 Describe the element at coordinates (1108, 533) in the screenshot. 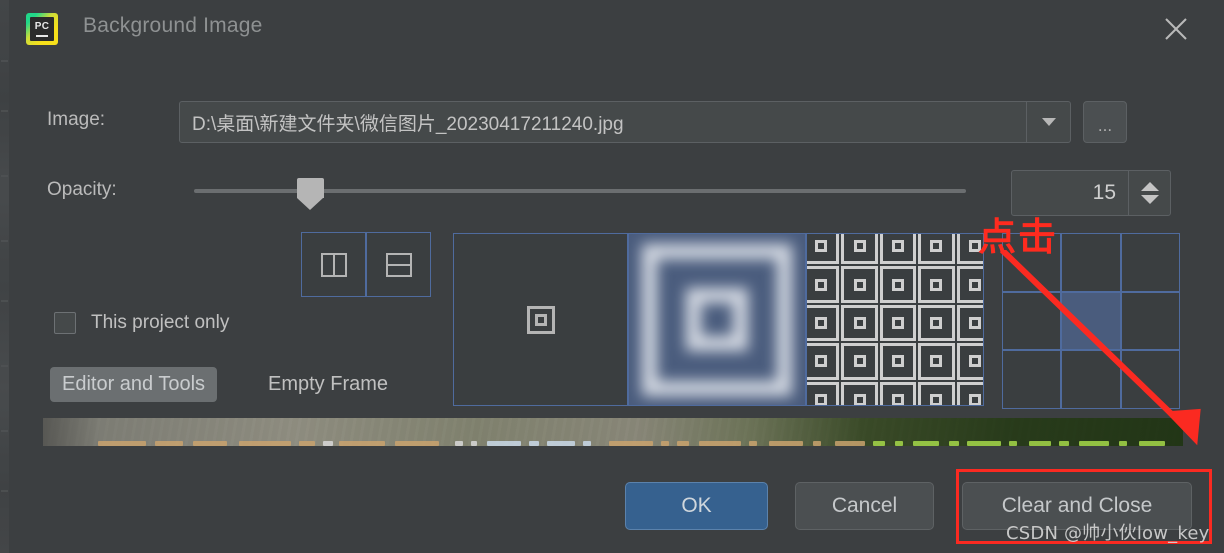

I see `csdn-watermark: CSDN @帅小伙low_key` at that location.